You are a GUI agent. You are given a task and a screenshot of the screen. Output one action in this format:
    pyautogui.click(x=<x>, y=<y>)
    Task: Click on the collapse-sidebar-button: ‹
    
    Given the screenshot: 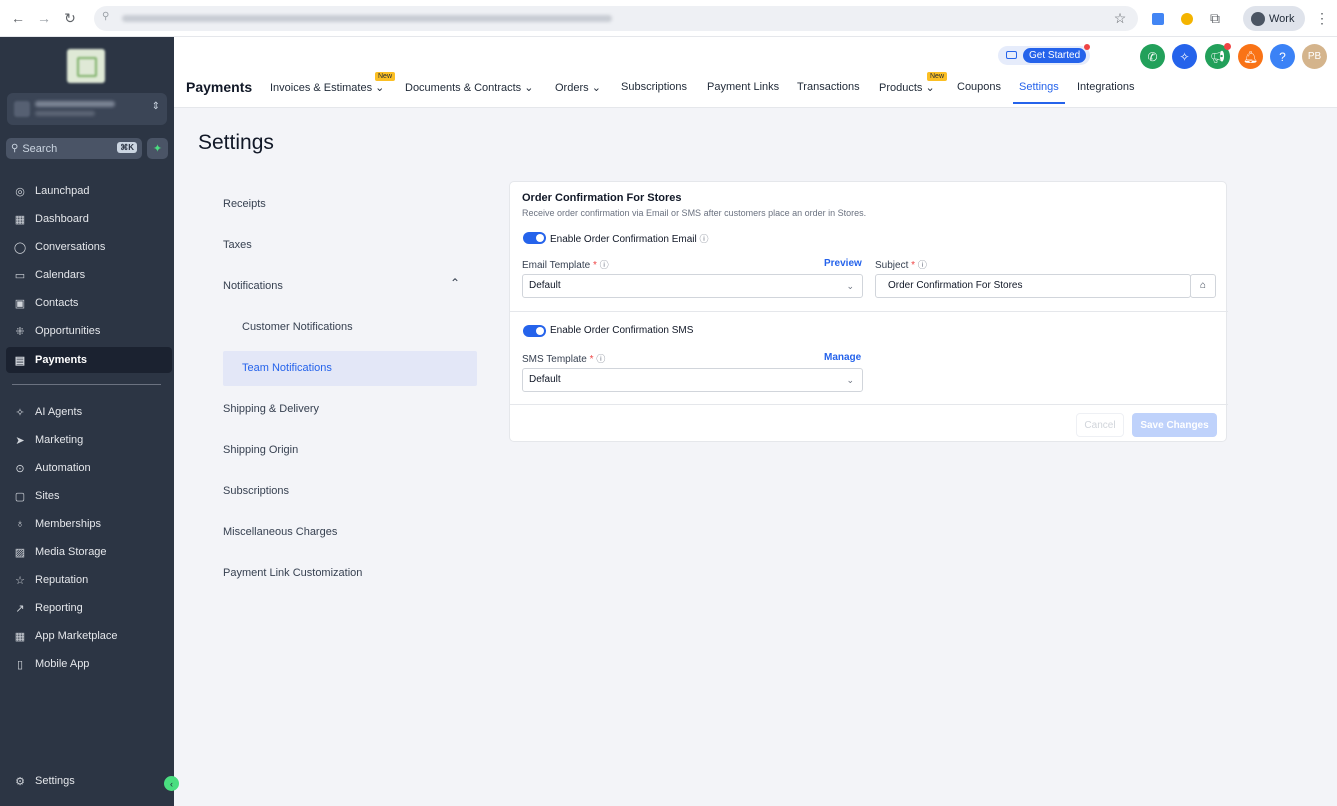 What is the action you would take?
    pyautogui.click(x=171, y=783)
    